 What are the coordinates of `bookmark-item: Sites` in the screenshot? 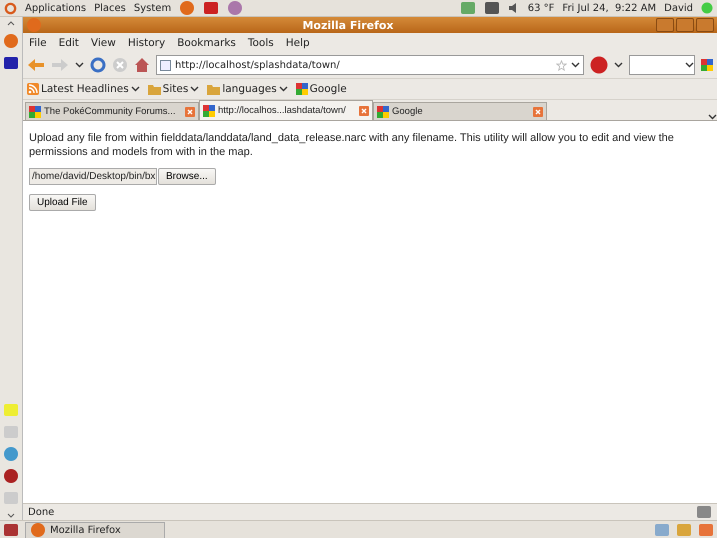 It's located at (174, 89).